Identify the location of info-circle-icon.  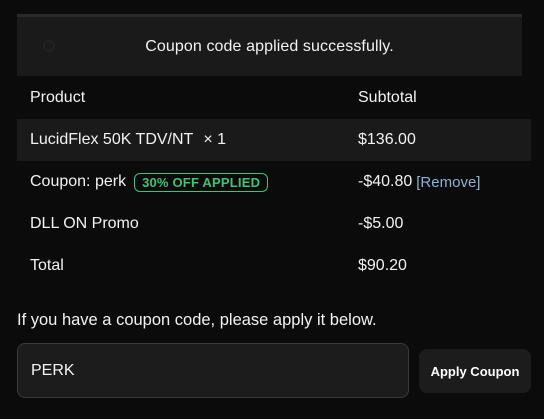
(49, 46).